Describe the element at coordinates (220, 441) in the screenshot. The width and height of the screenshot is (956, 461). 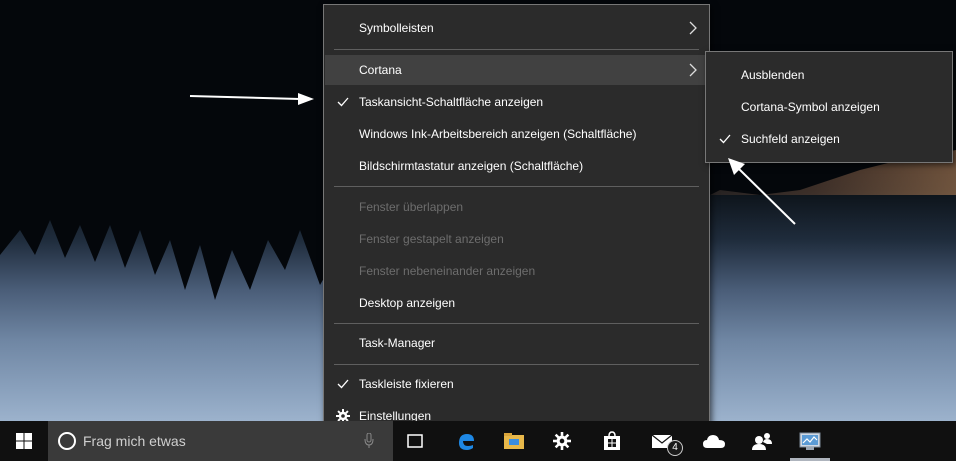
I see `search-box: Frag mich etwas` at that location.